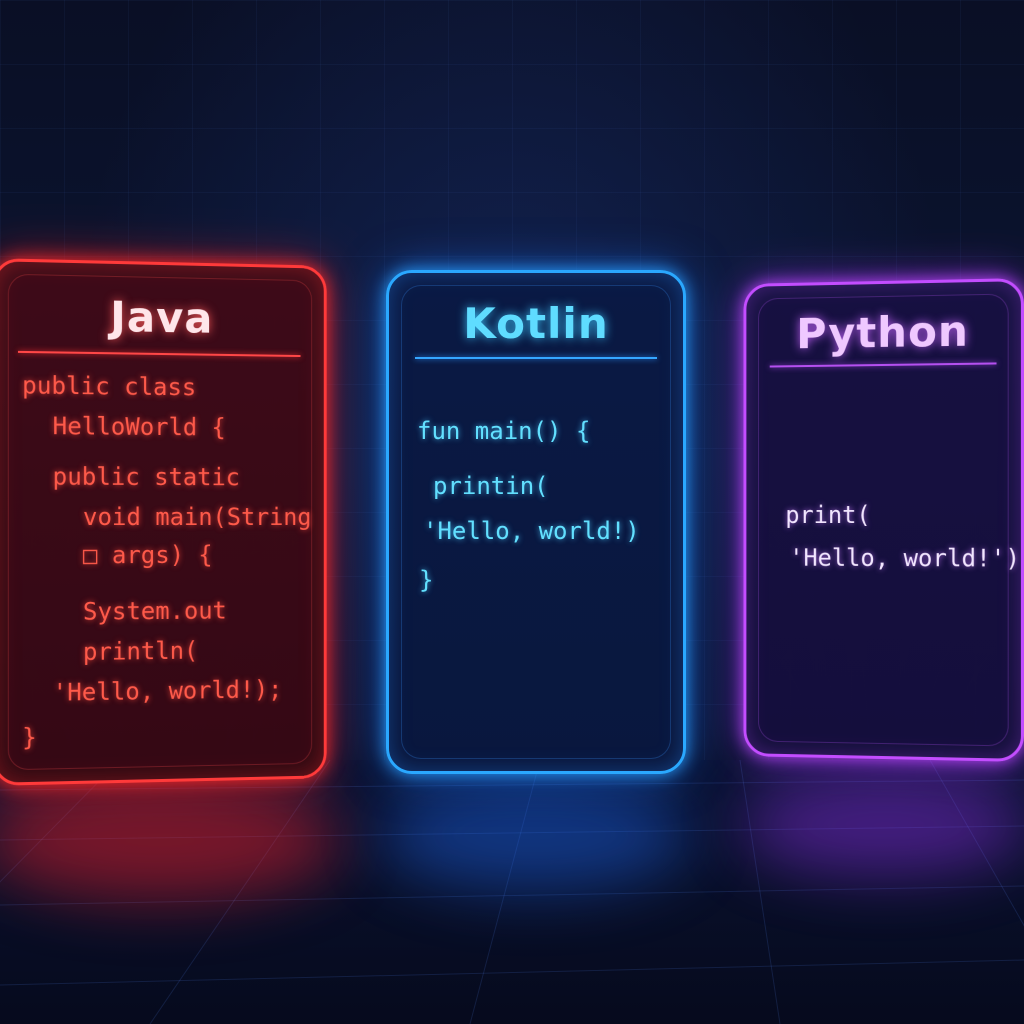 The width and height of the screenshot is (1024, 1024). I want to click on python-code-line: print(, so click(828, 515).